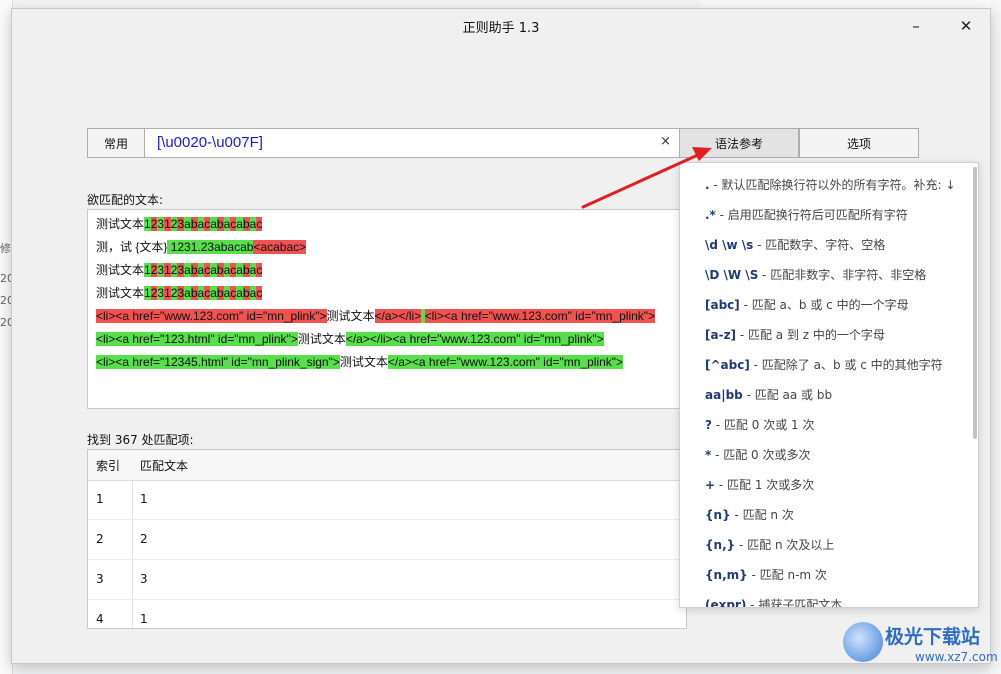 The image size is (1001, 674). What do you see at coordinates (739, 143) in the screenshot?
I see `syntax-reference-button: 语法参考` at bounding box center [739, 143].